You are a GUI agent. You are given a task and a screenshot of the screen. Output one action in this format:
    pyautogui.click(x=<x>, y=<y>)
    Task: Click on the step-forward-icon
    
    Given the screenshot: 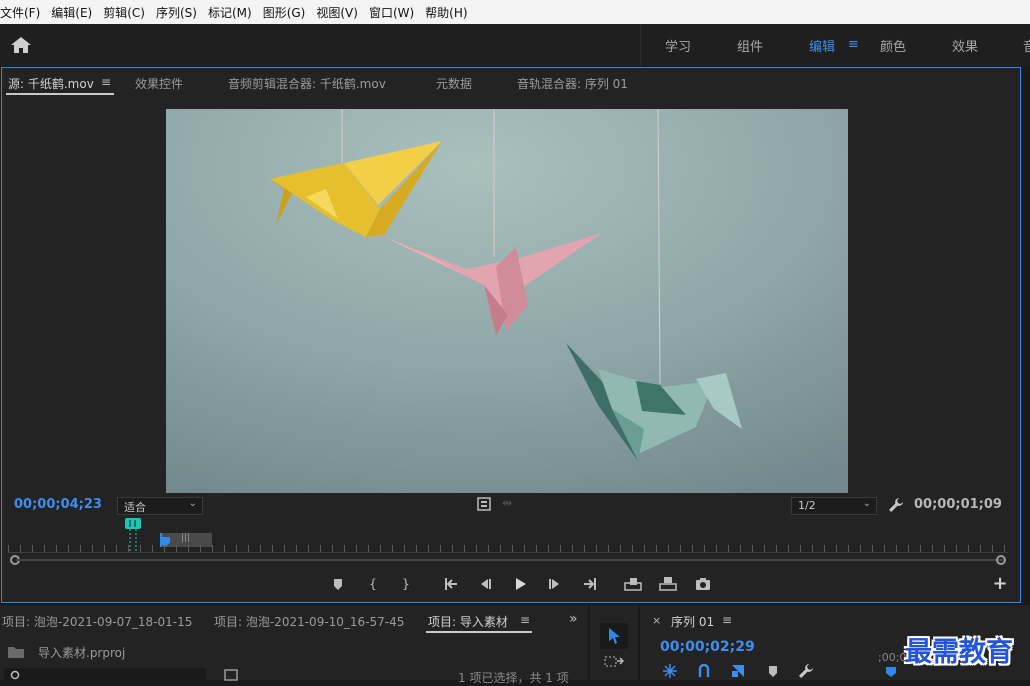 What is the action you would take?
    pyautogui.click(x=555, y=584)
    